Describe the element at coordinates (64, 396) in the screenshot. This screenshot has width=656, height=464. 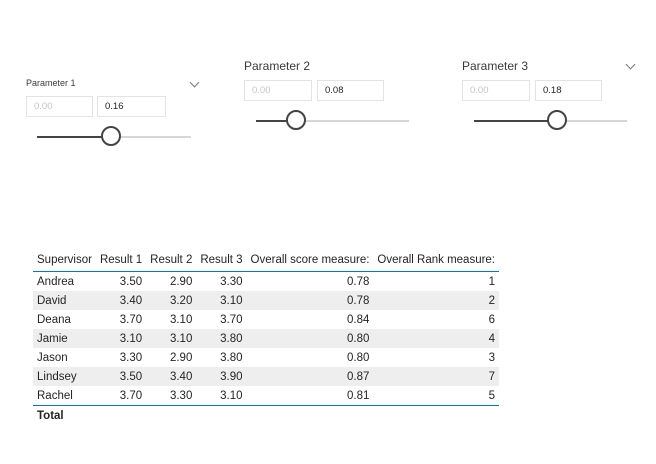
I see `cell-supervisor: Rachel` at that location.